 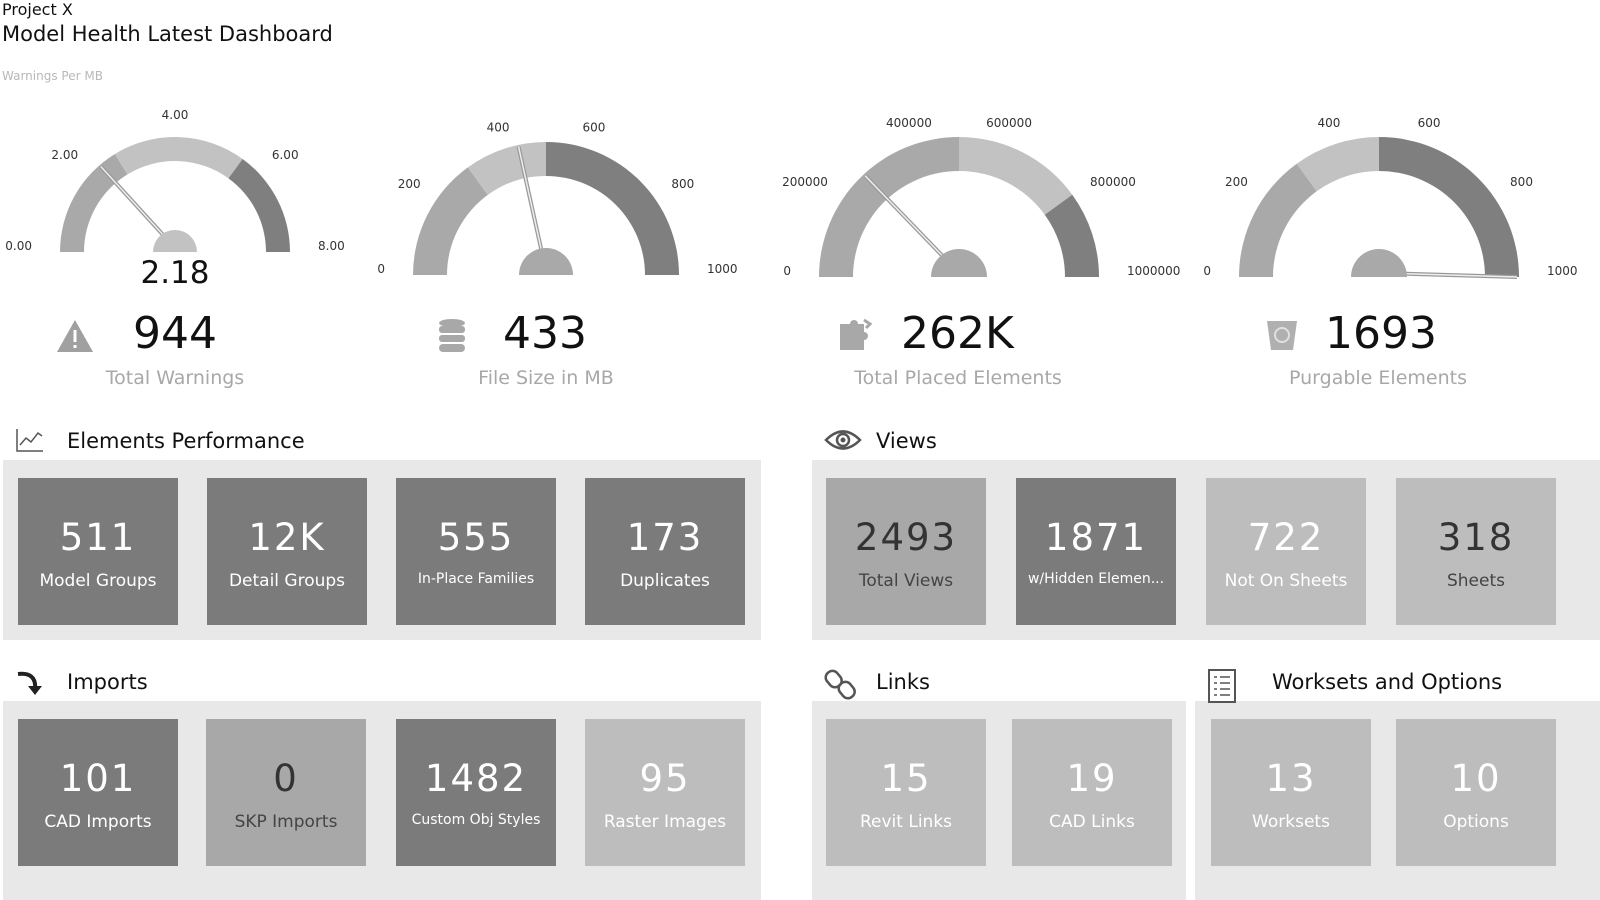 What do you see at coordinates (107, 682) in the screenshot?
I see `panel-title: Imports` at bounding box center [107, 682].